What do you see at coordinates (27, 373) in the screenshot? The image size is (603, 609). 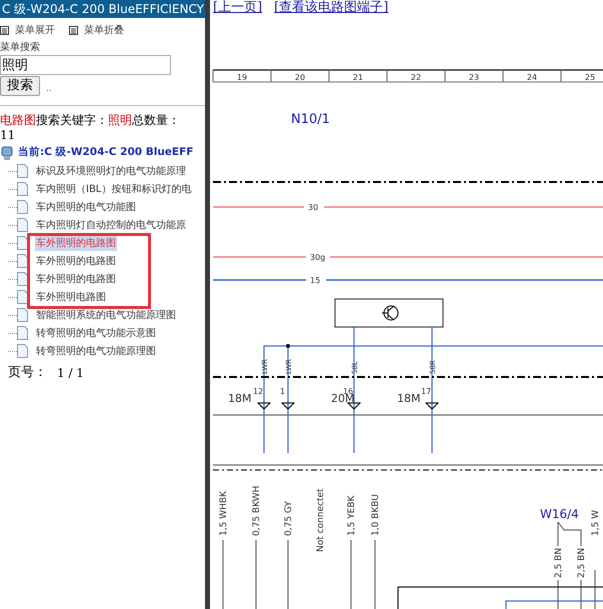 I see `page-label: 页号：` at bounding box center [27, 373].